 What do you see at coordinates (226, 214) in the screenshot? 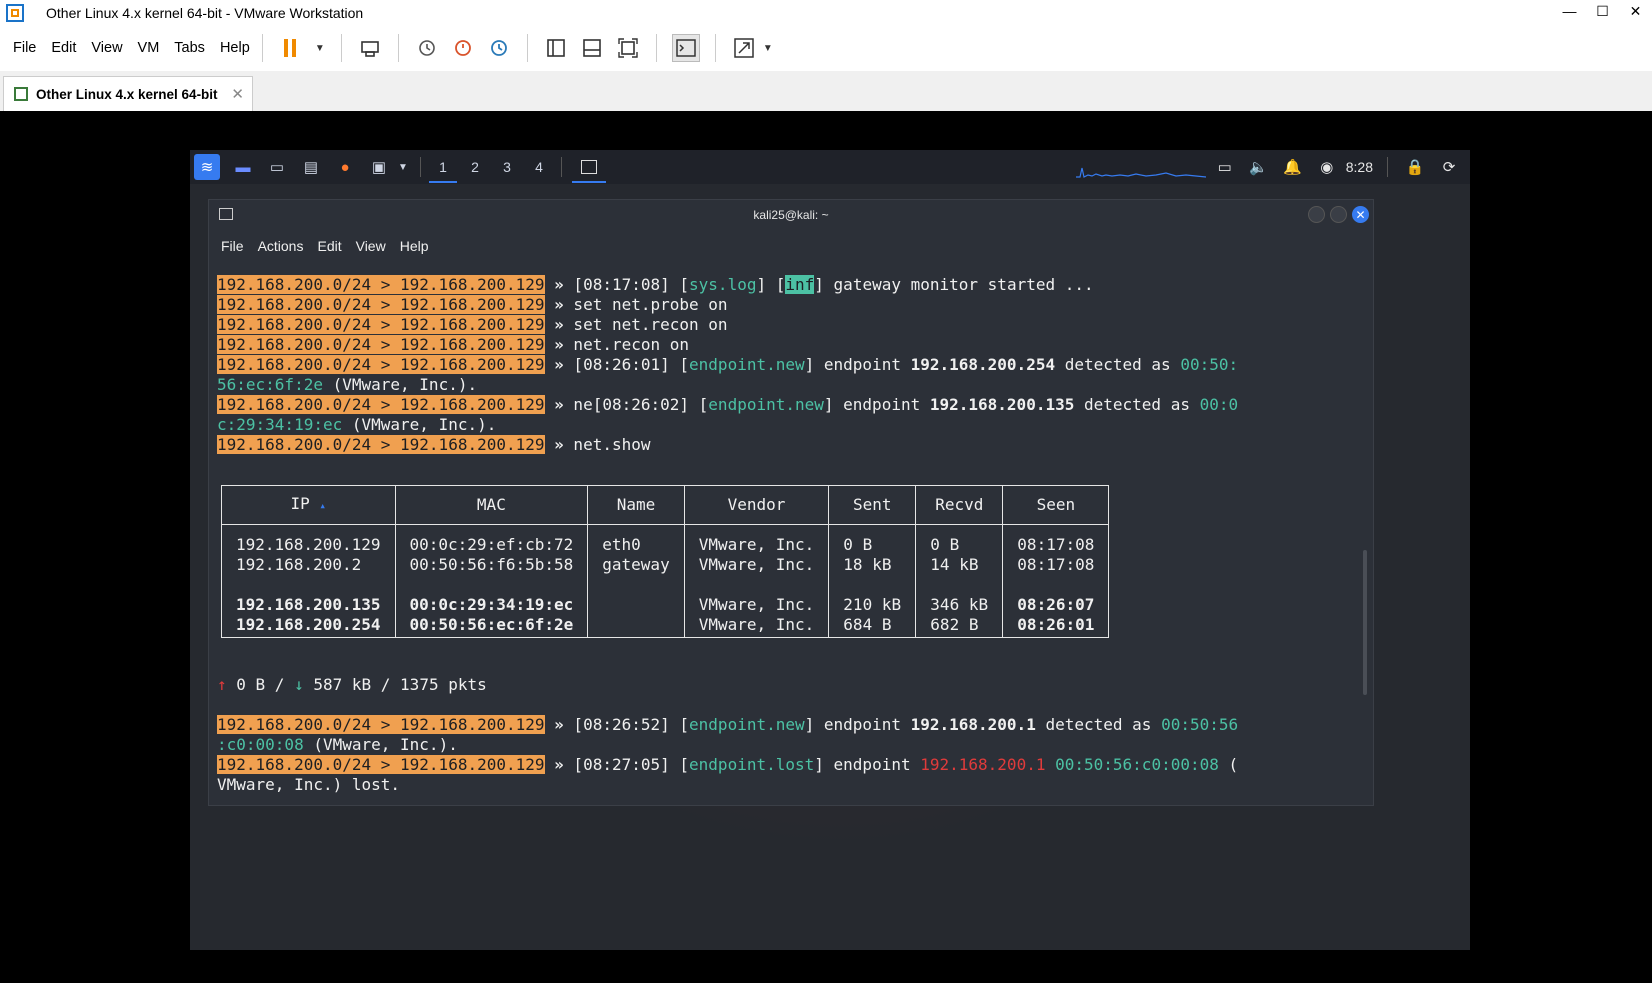
I see `terminal-window-icon` at bounding box center [226, 214].